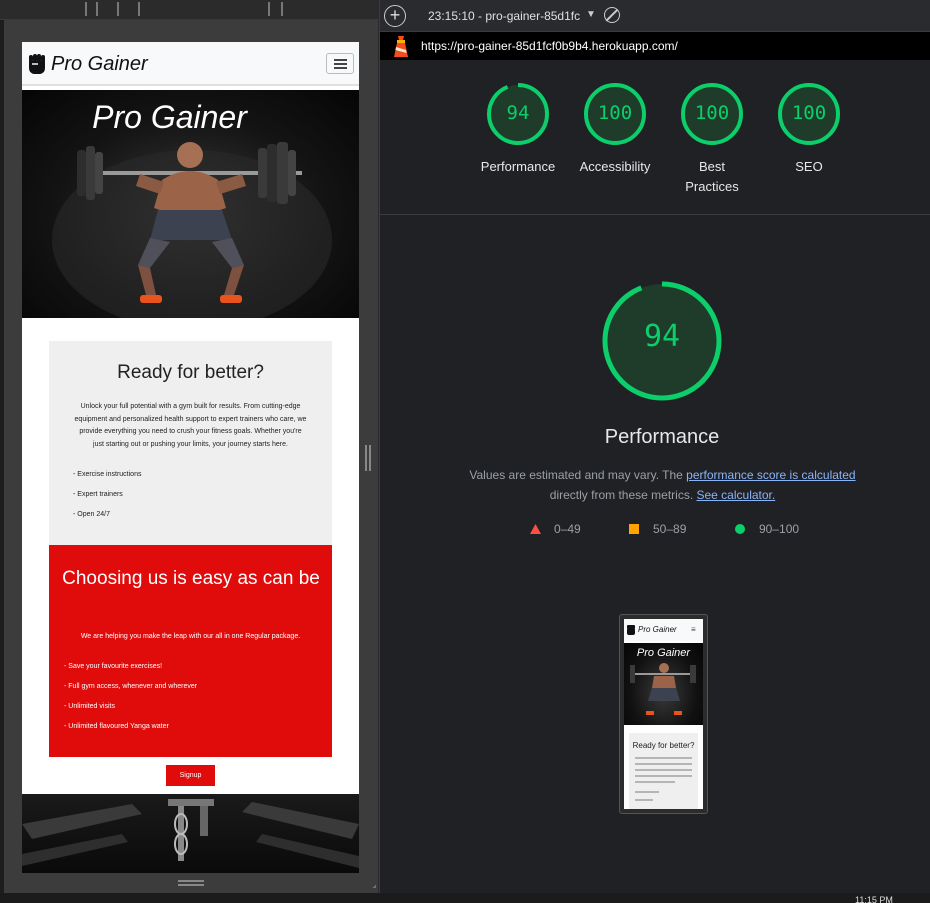 This screenshot has width=930, height=903. Describe the element at coordinates (401, 46) in the screenshot. I see `lighthouse-logo-icon` at that location.